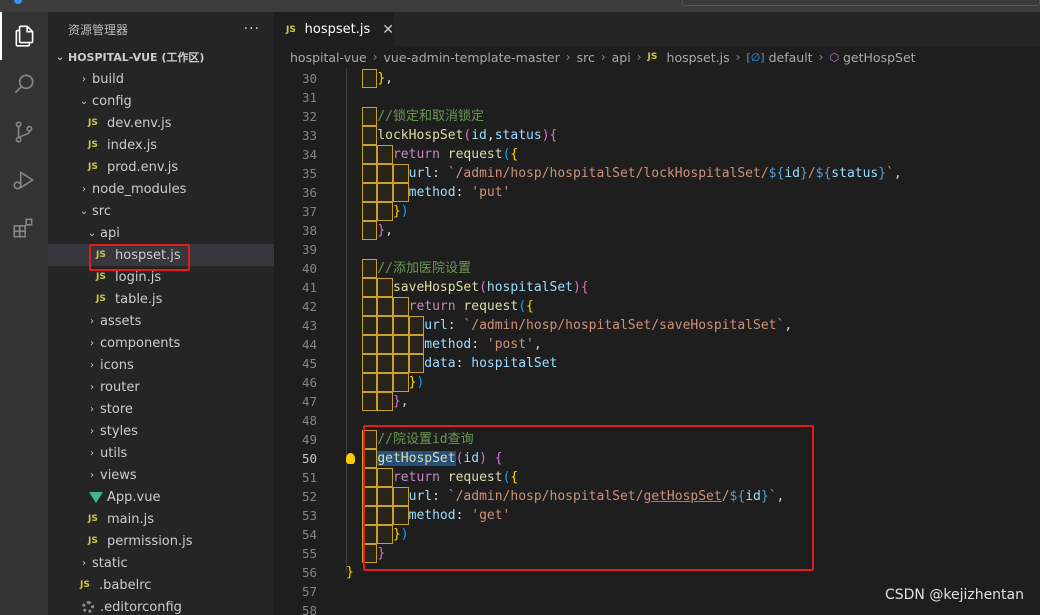  I want to click on code-line: 36 method: 'put', so click(657, 192).